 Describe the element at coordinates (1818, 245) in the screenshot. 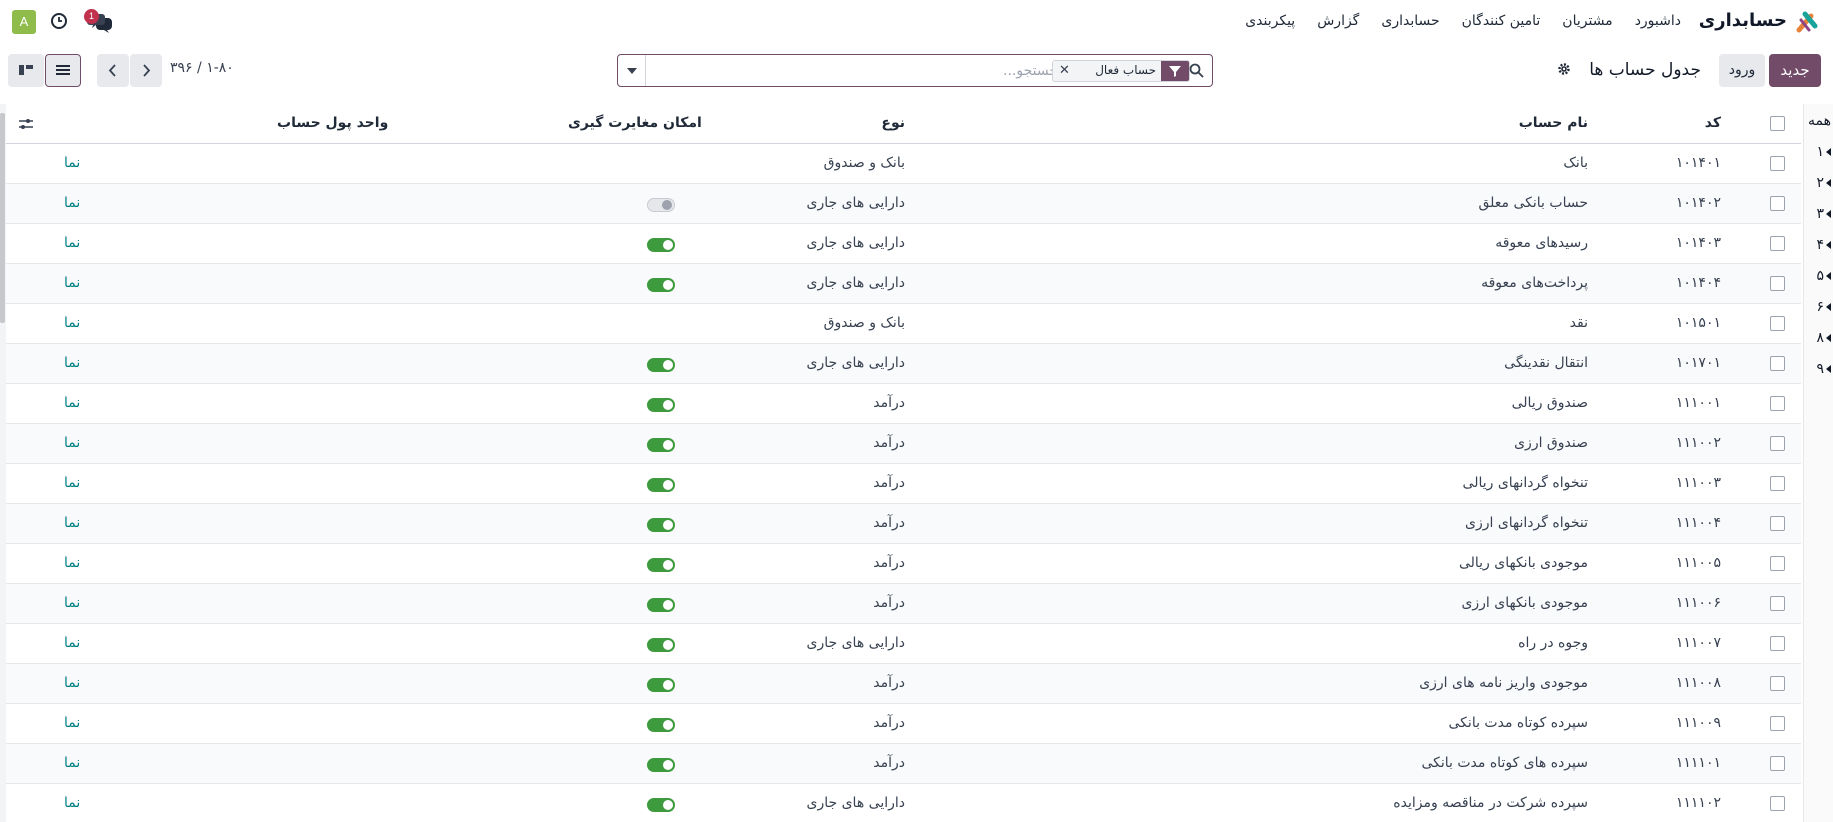

I see `prefix-item: ۴` at that location.